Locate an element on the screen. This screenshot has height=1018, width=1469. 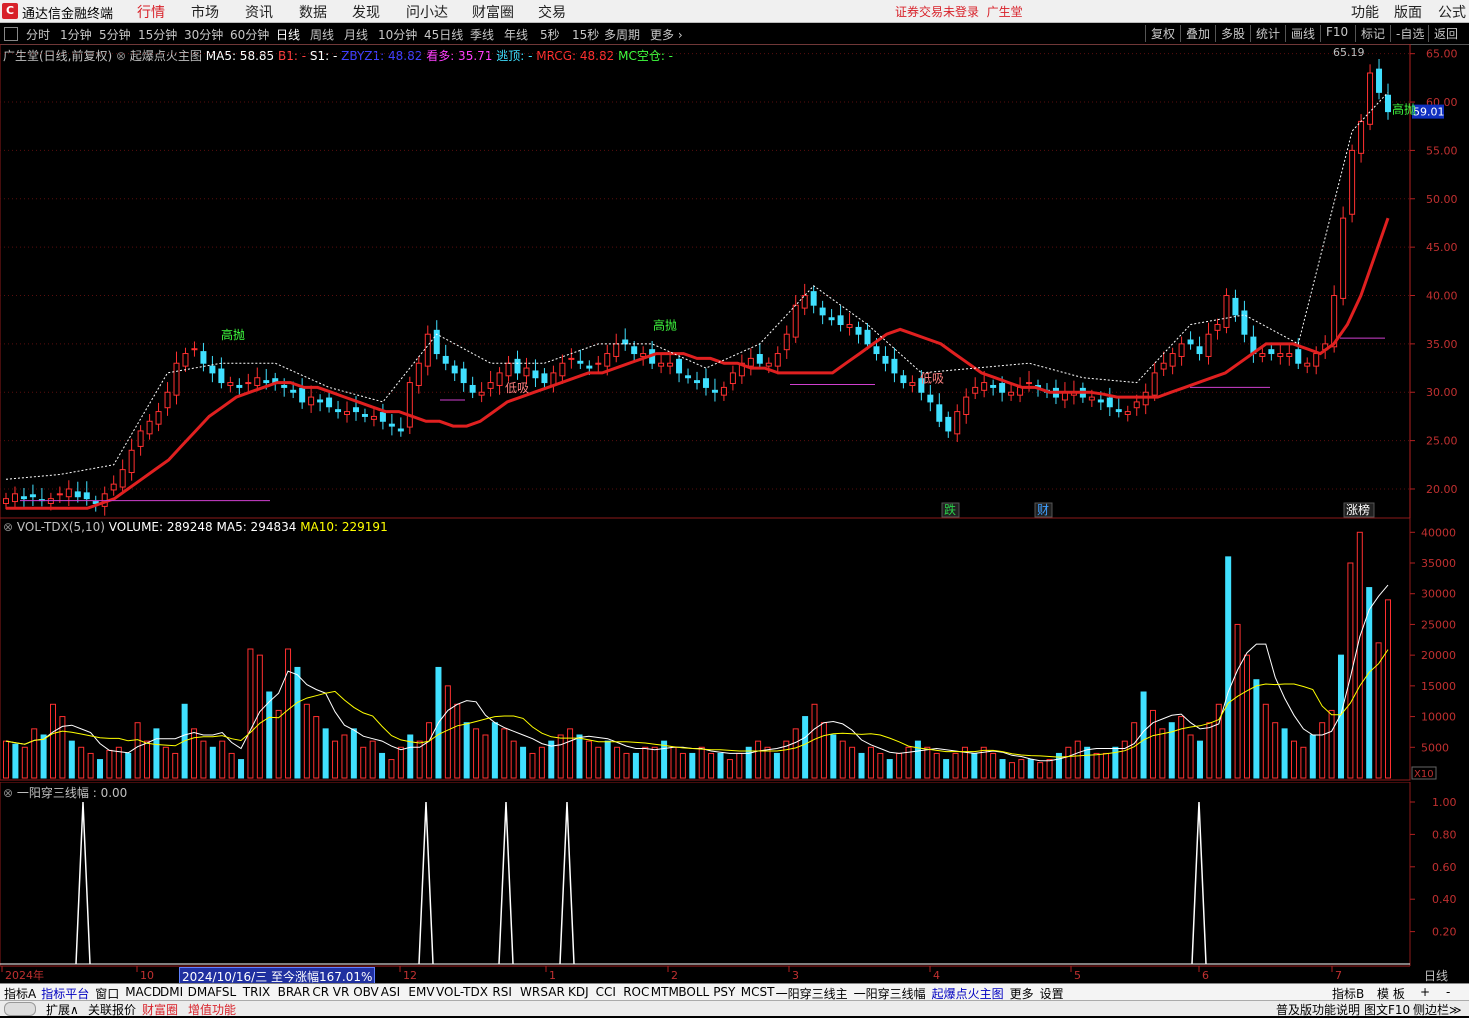
volume-unit-label: X10 is located at coordinates (1424, 774).